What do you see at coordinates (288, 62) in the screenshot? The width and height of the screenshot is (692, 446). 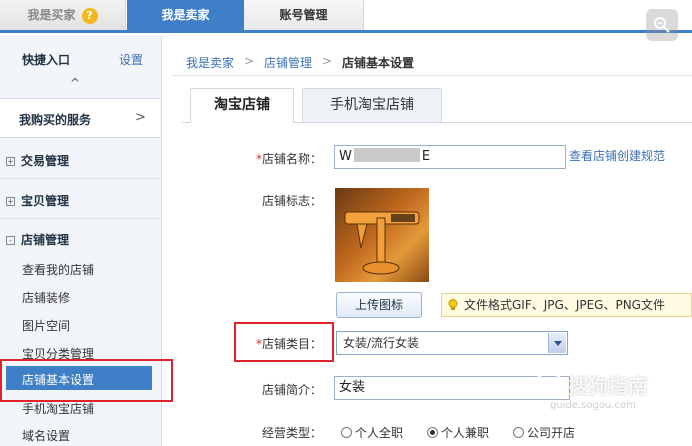 I see `breadcrumb-shop-management: 店铺管理` at bounding box center [288, 62].